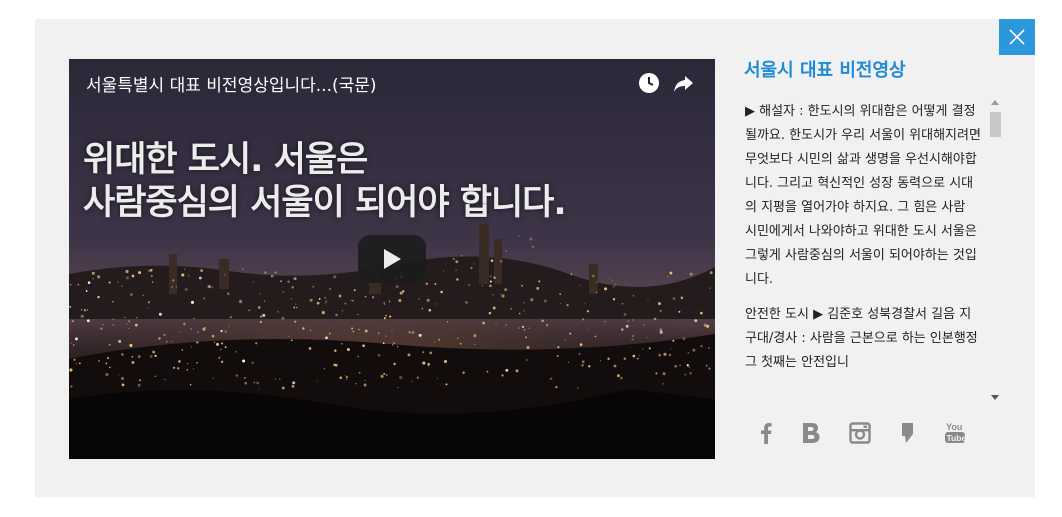  I want to click on blog-link, so click(811, 433).